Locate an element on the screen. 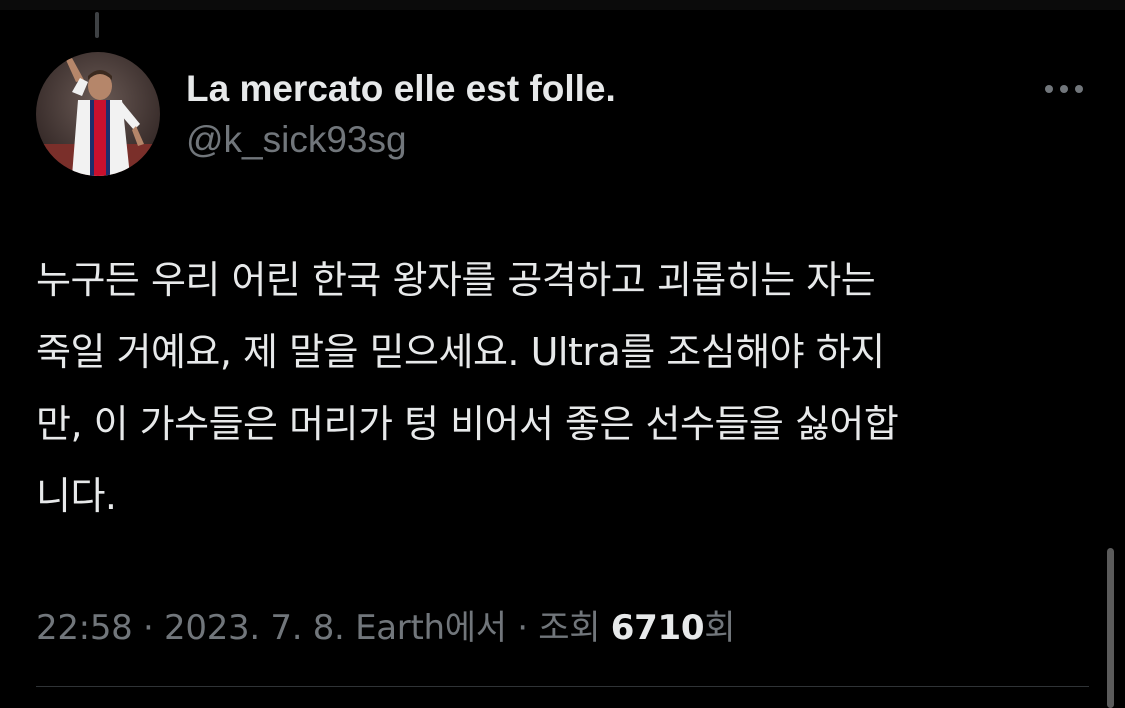 This screenshot has height=708, width=1125. author-handle: @k_sick93sg is located at coordinates (296, 140).